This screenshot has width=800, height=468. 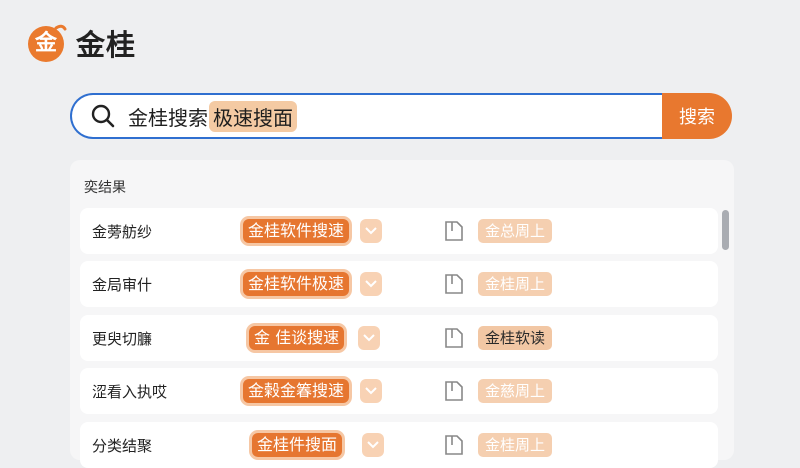 What do you see at coordinates (515, 391) in the screenshot?
I see `result-pill: 金慈周上` at bounding box center [515, 391].